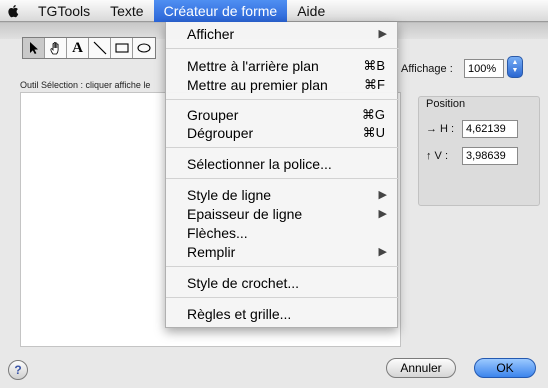 The height and width of the screenshot is (388, 548). I want to click on text-icon: A, so click(78, 48).